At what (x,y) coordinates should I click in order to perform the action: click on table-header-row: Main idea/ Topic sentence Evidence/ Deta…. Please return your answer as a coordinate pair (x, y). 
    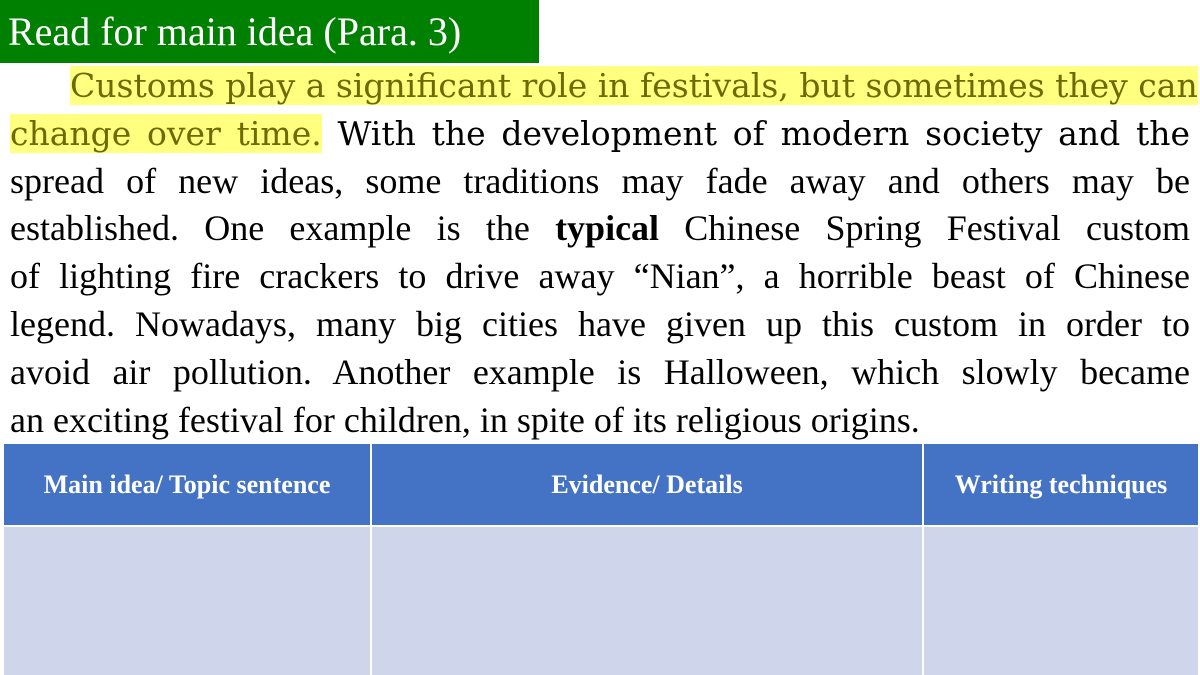
    Looking at the image, I should click on (601, 484).